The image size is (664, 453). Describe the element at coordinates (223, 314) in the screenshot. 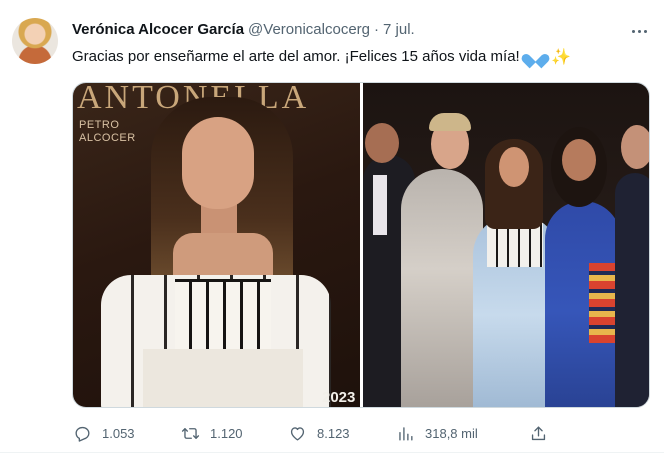

I see `photo-figure-bodice` at that location.